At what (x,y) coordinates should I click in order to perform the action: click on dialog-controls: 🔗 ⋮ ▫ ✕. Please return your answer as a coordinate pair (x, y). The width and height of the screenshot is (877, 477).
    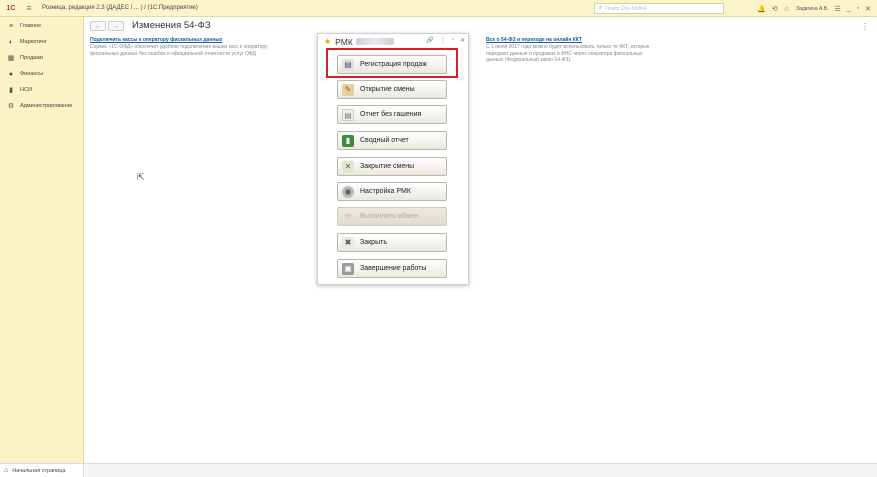
    Looking at the image, I should click on (445, 40).